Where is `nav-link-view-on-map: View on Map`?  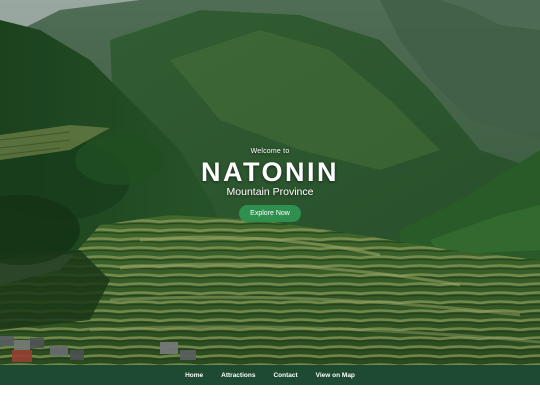 nav-link-view-on-map: View on Map is located at coordinates (335, 375).